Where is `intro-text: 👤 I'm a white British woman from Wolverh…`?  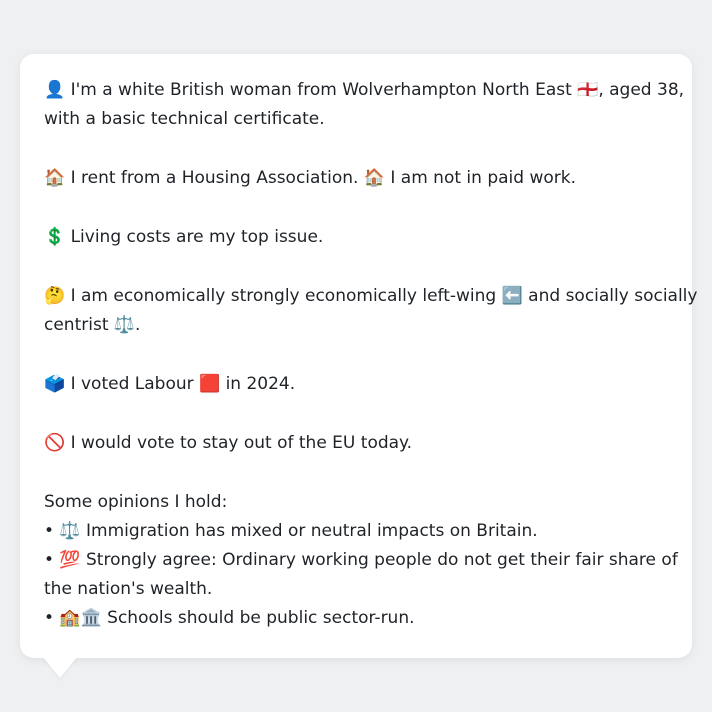 intro-text: 👤 I'm a white British woman from Wolverh… is located at coordinates (364, 105).